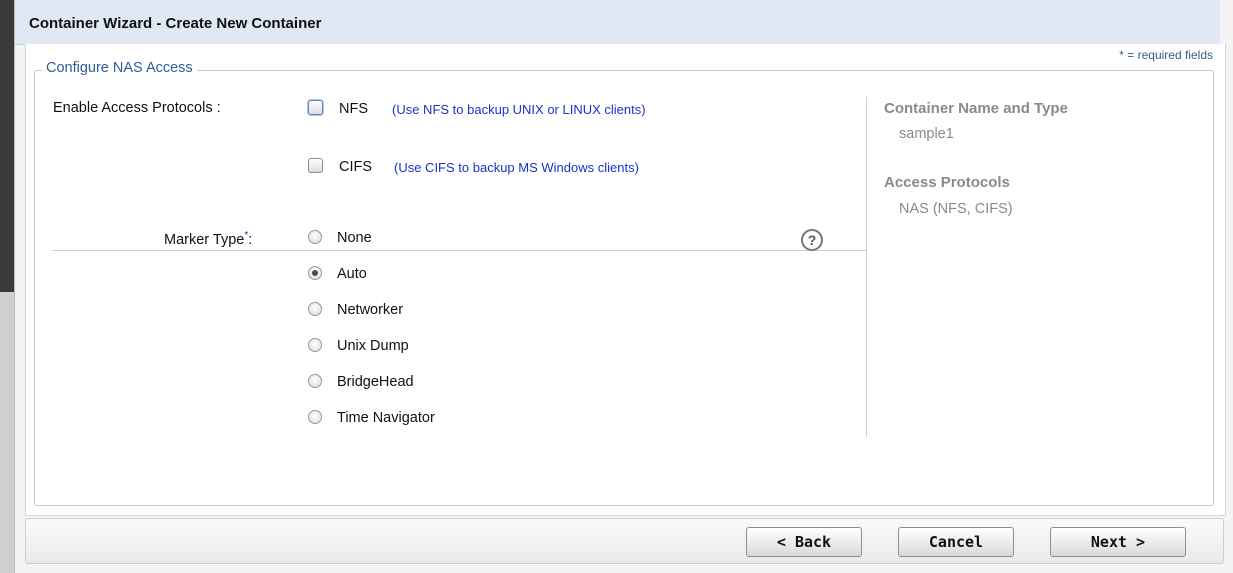 Image resolution: width=1233 pixels, height=573 pixels. Describe the element at coordinates (7, 286) in the screenshot. I see `background-window-edge` at that location.